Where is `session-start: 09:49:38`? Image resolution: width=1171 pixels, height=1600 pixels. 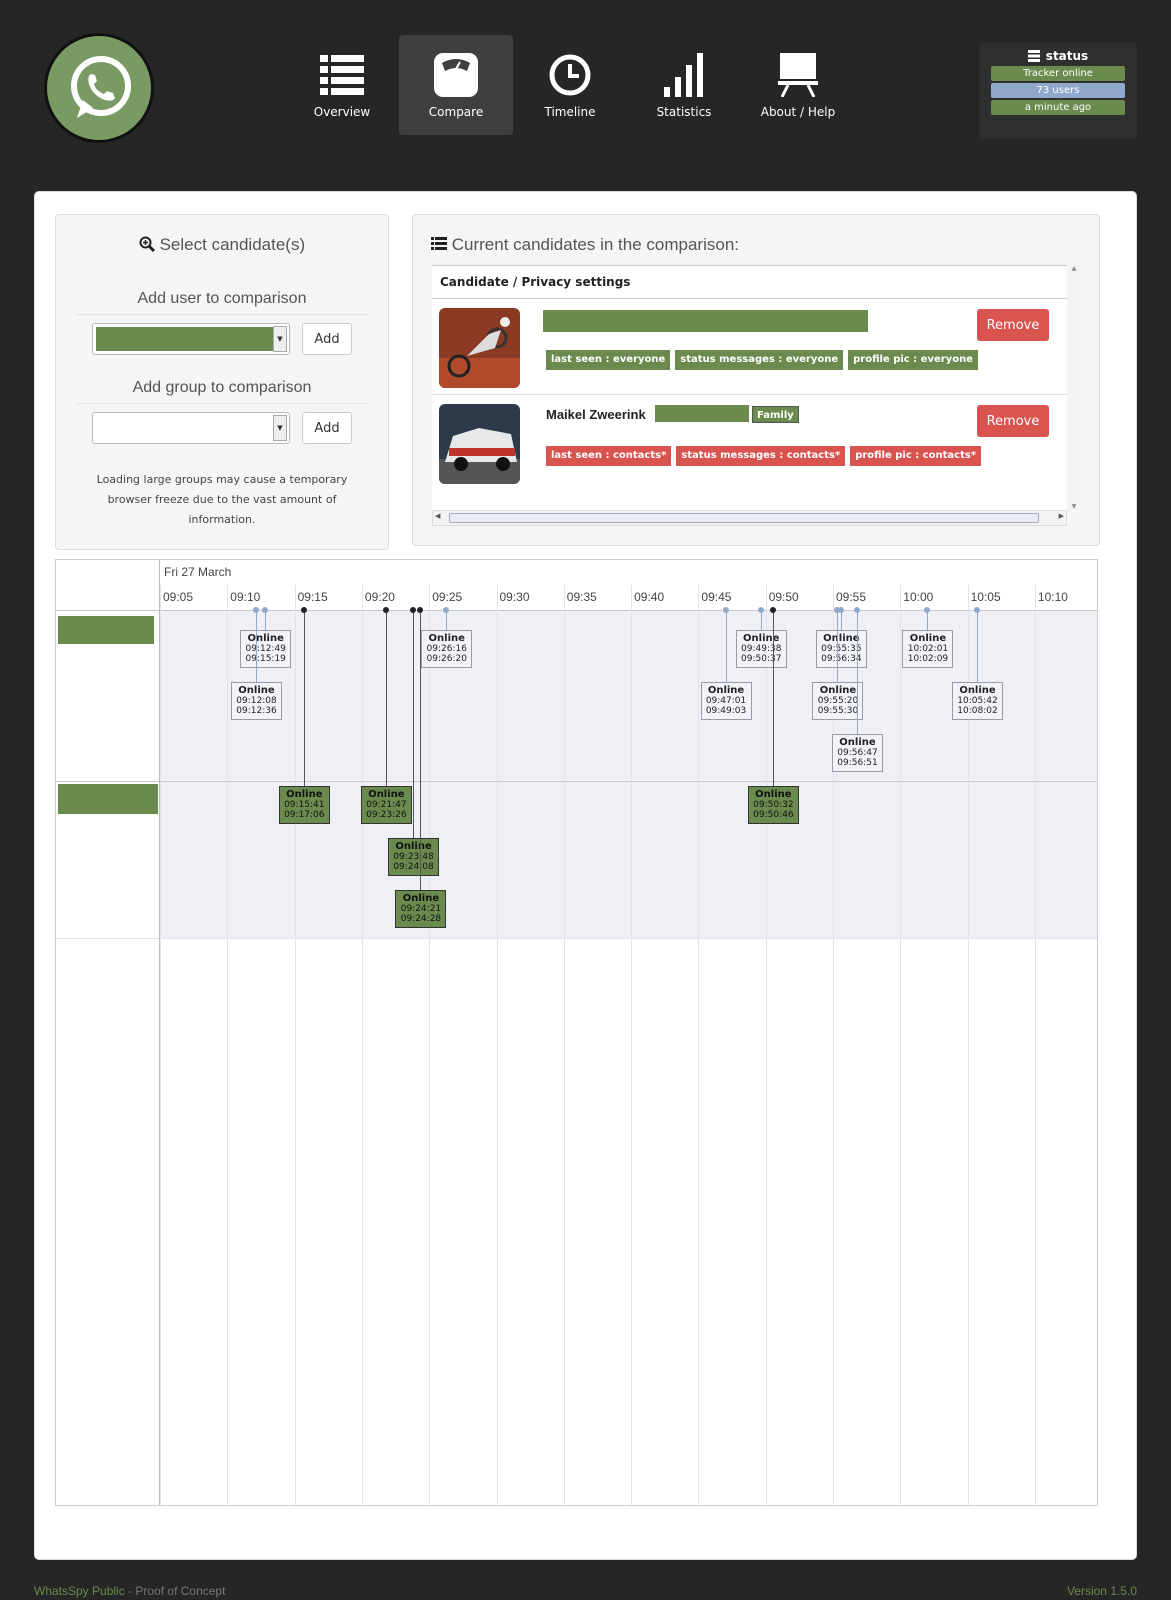
session-start: 09:49:38 is located at coordinates (761, 649).